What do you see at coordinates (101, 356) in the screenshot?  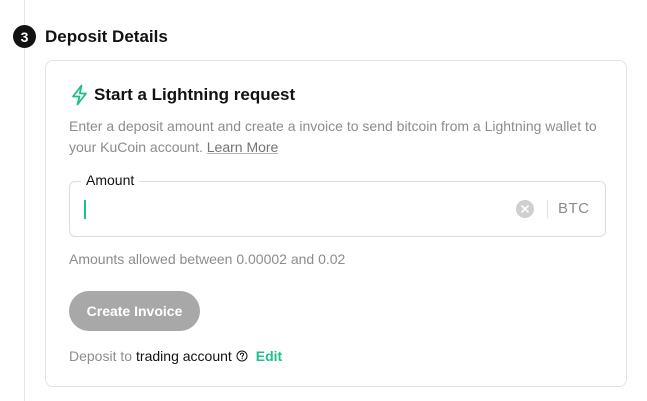 I see `deposit-prefix: Deposit to` at bounding box center [101, 356].